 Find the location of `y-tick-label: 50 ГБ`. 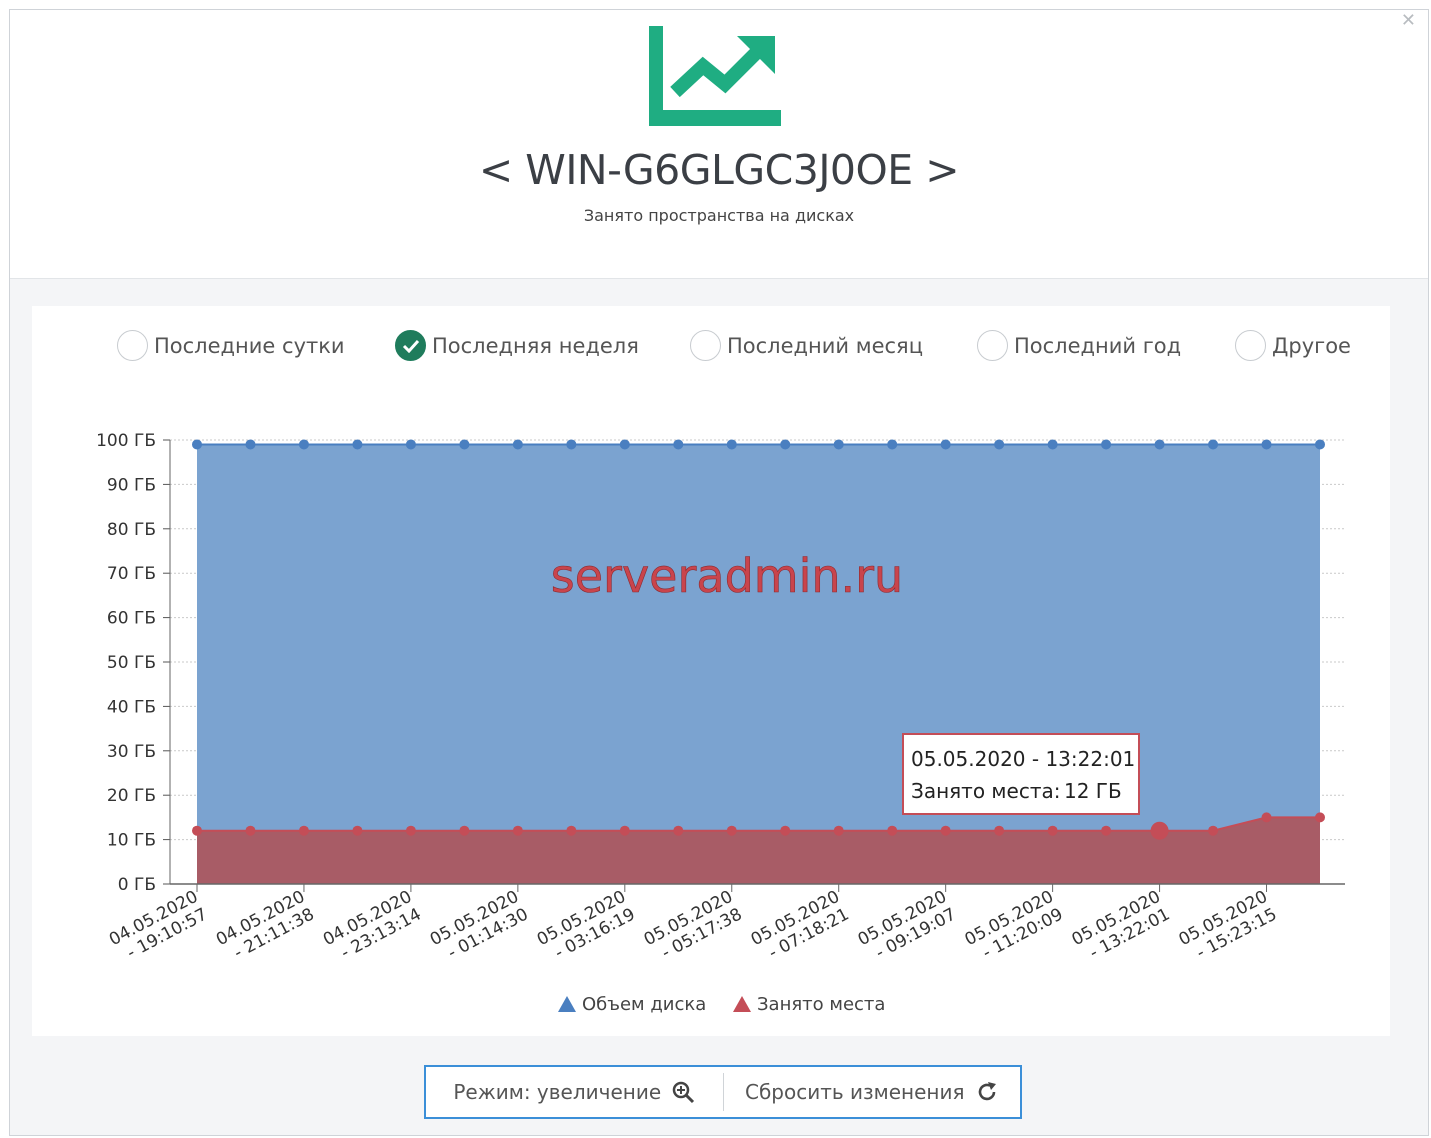

y-tick-label: 50 ГБ is located at coordinates (131, 663).